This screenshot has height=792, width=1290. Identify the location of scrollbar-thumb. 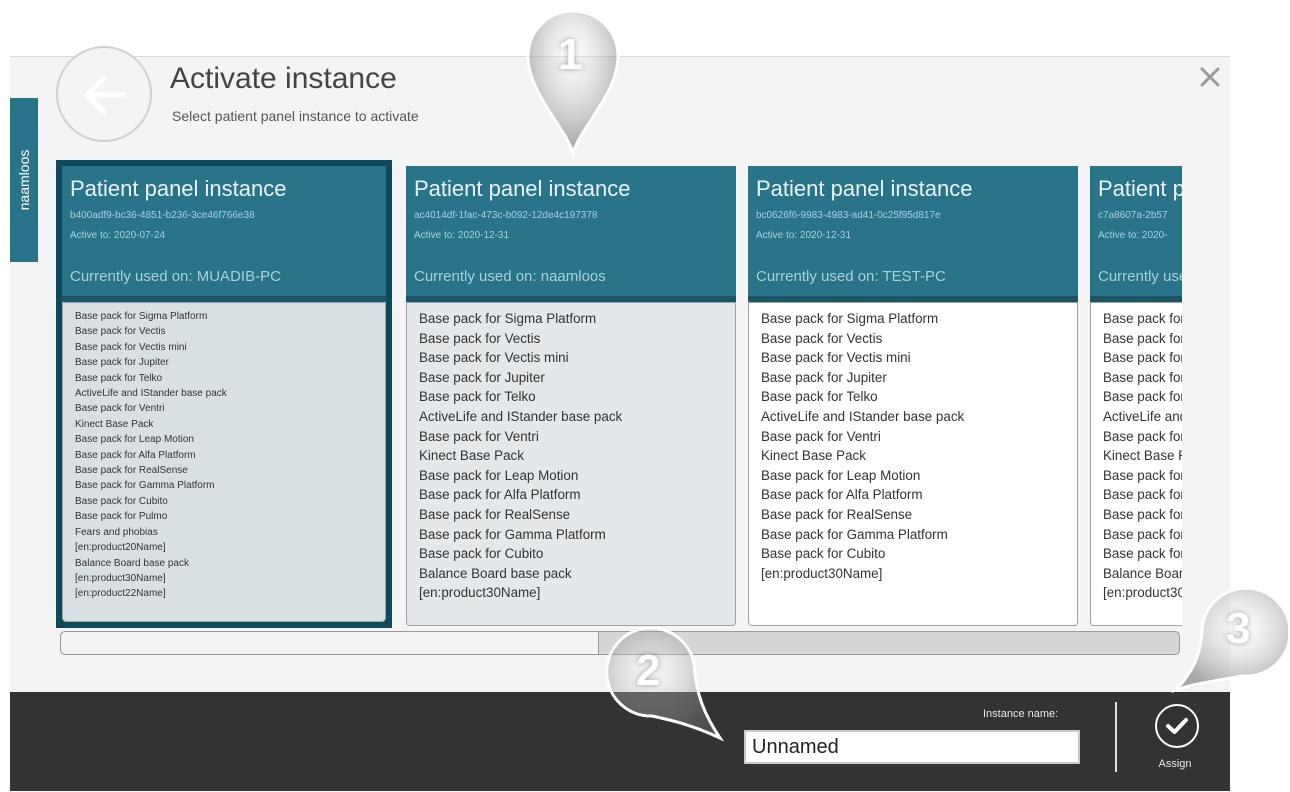
(330, 643).